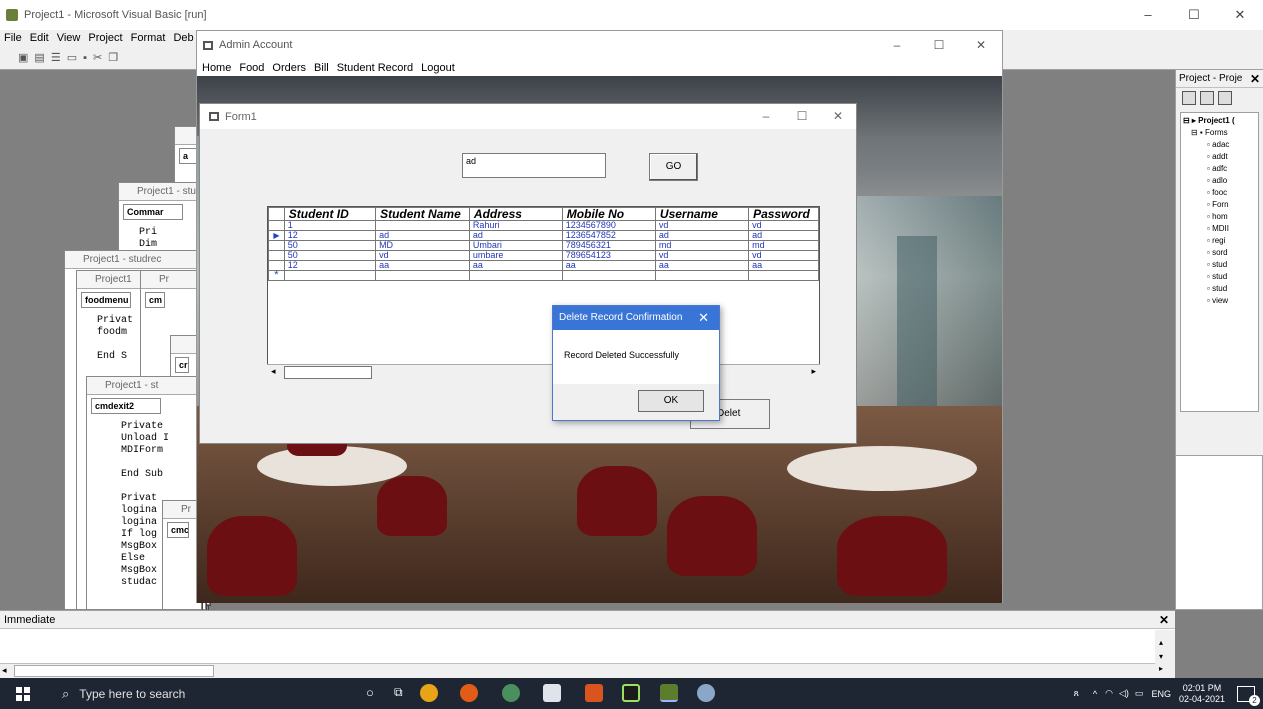 The width and height of the screenshot is (1263, 709). Describe the element at coordinates (1219, 193) in the screenshot. I see `tree-item-form: ▫ fooc` at that location.